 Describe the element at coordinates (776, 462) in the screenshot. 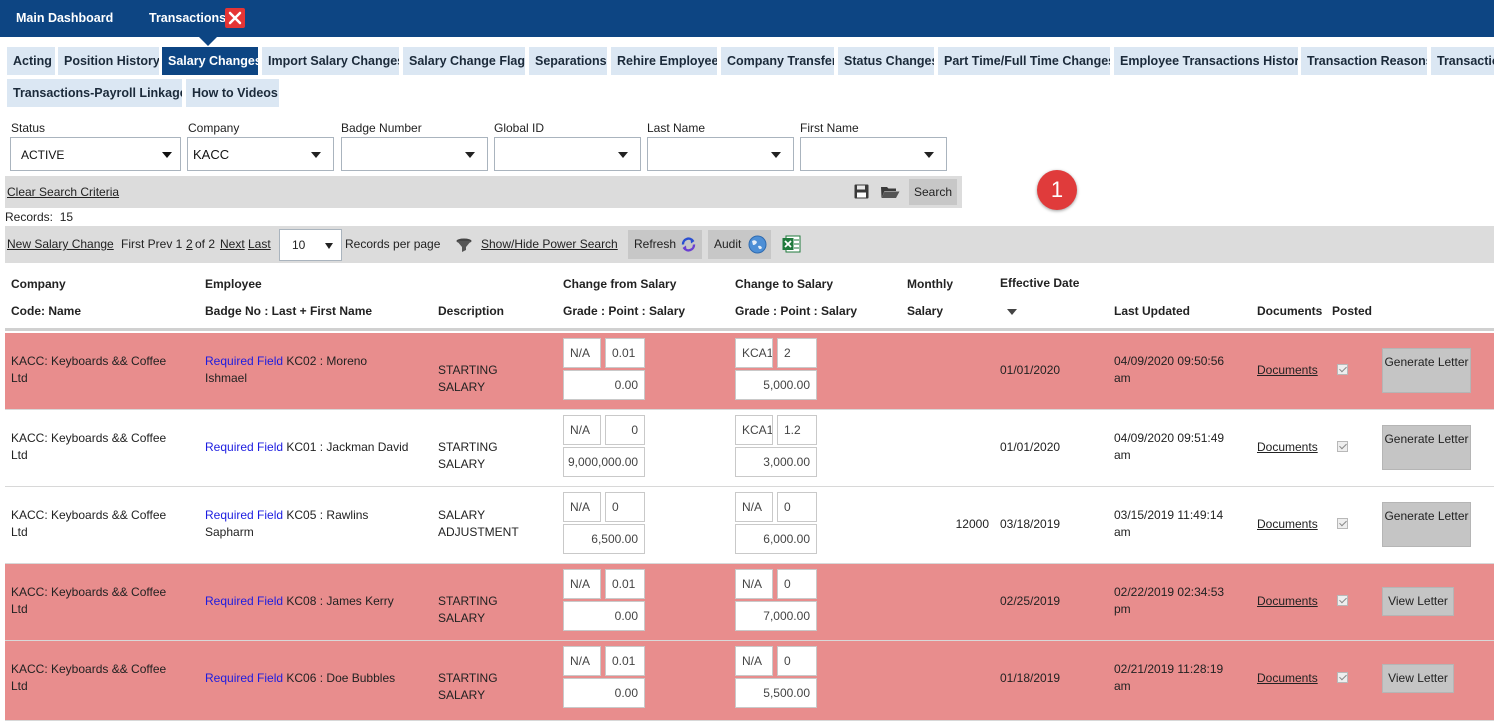

I see `to-salary-field: 3,000.00` at that location.